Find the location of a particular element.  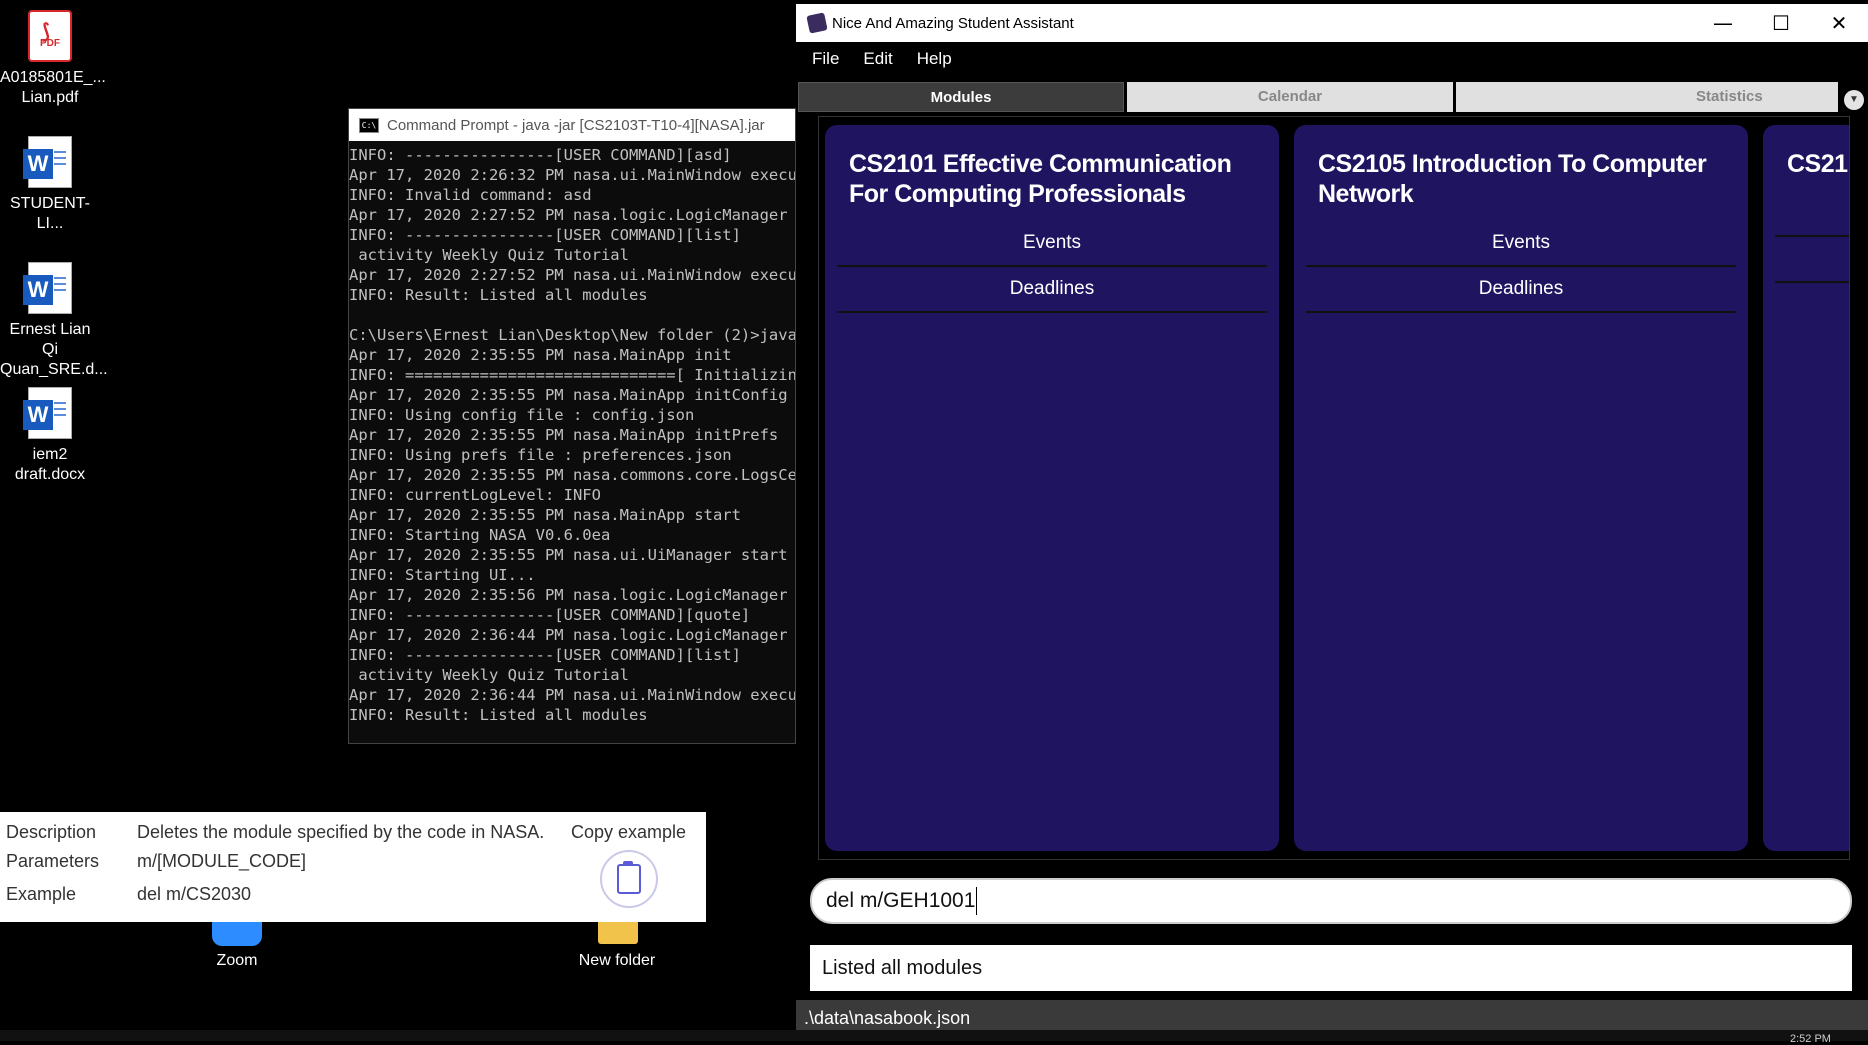

module-title: CS21 is located at coordinates (1817, 164).